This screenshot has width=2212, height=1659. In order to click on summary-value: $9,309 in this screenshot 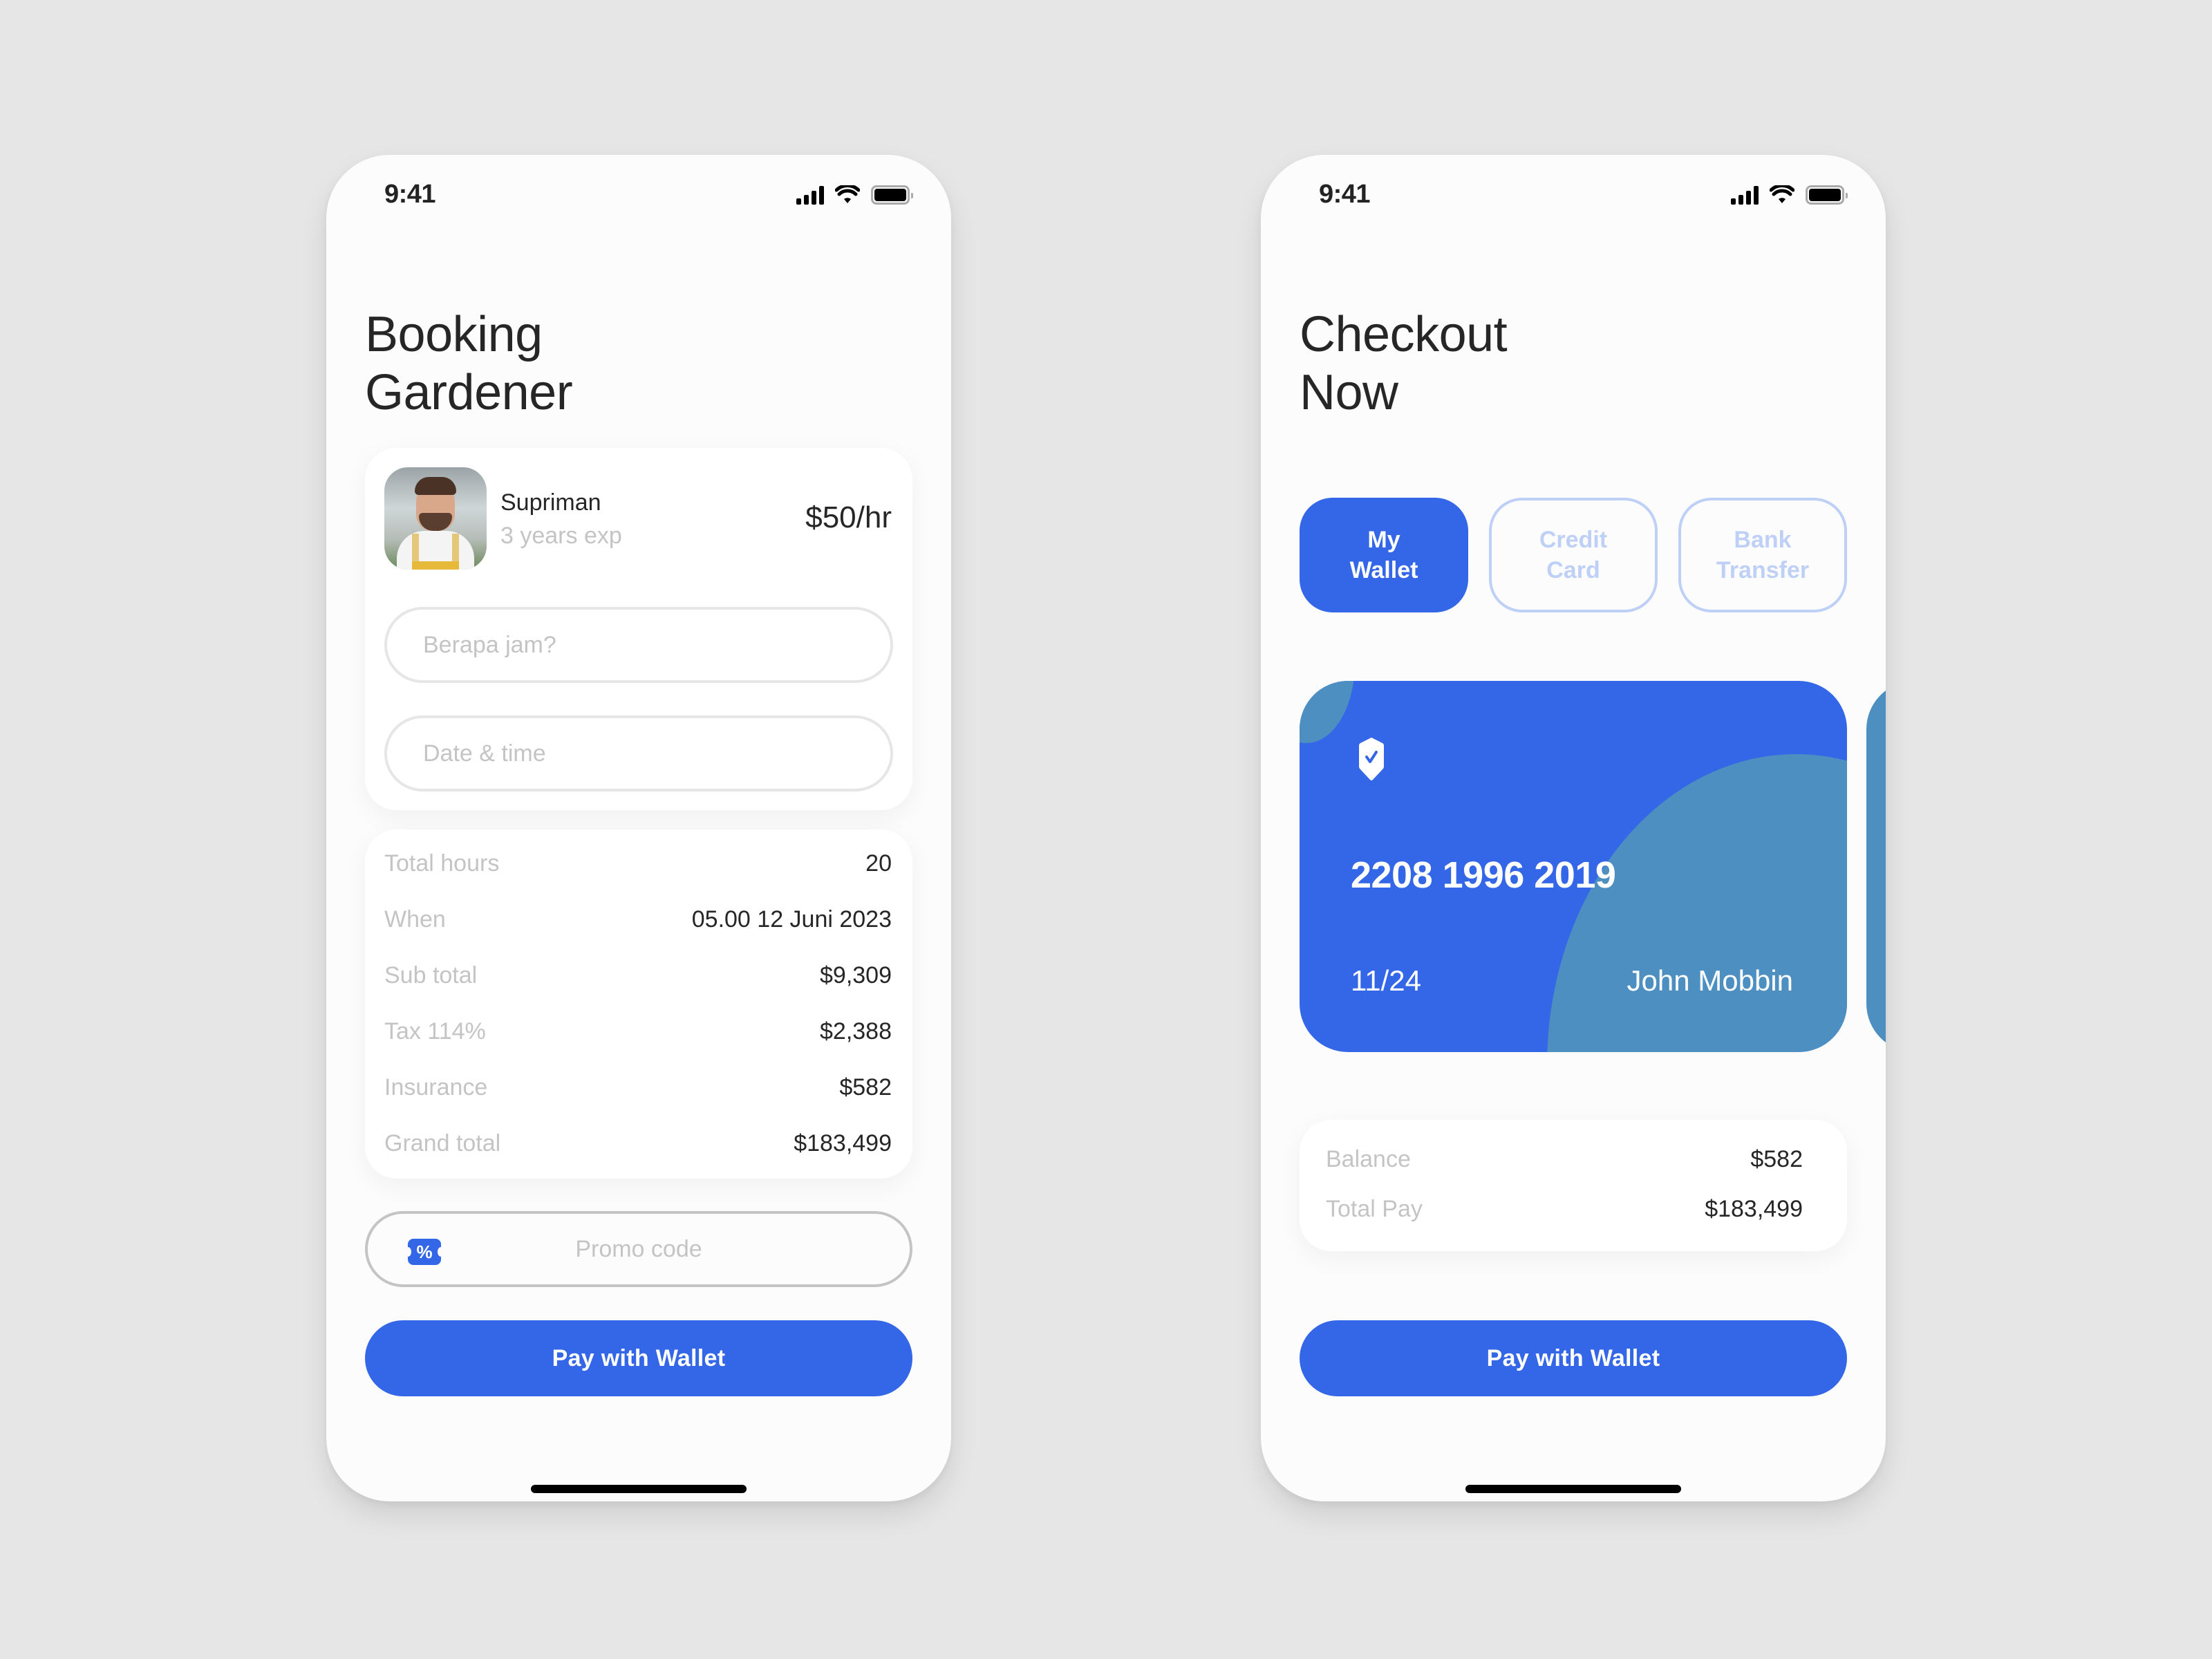, I will do `click(856, 975)`.